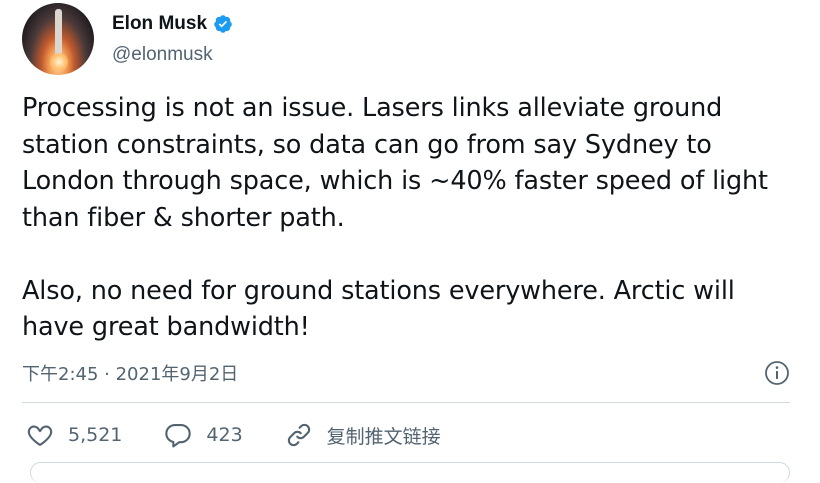 Image resolution: width=820 pixels, height=483 pixels. Describe the element at coordinates (383, 436) in the screenshot. I see `copy-link-label: 复制推文链接` at that location.